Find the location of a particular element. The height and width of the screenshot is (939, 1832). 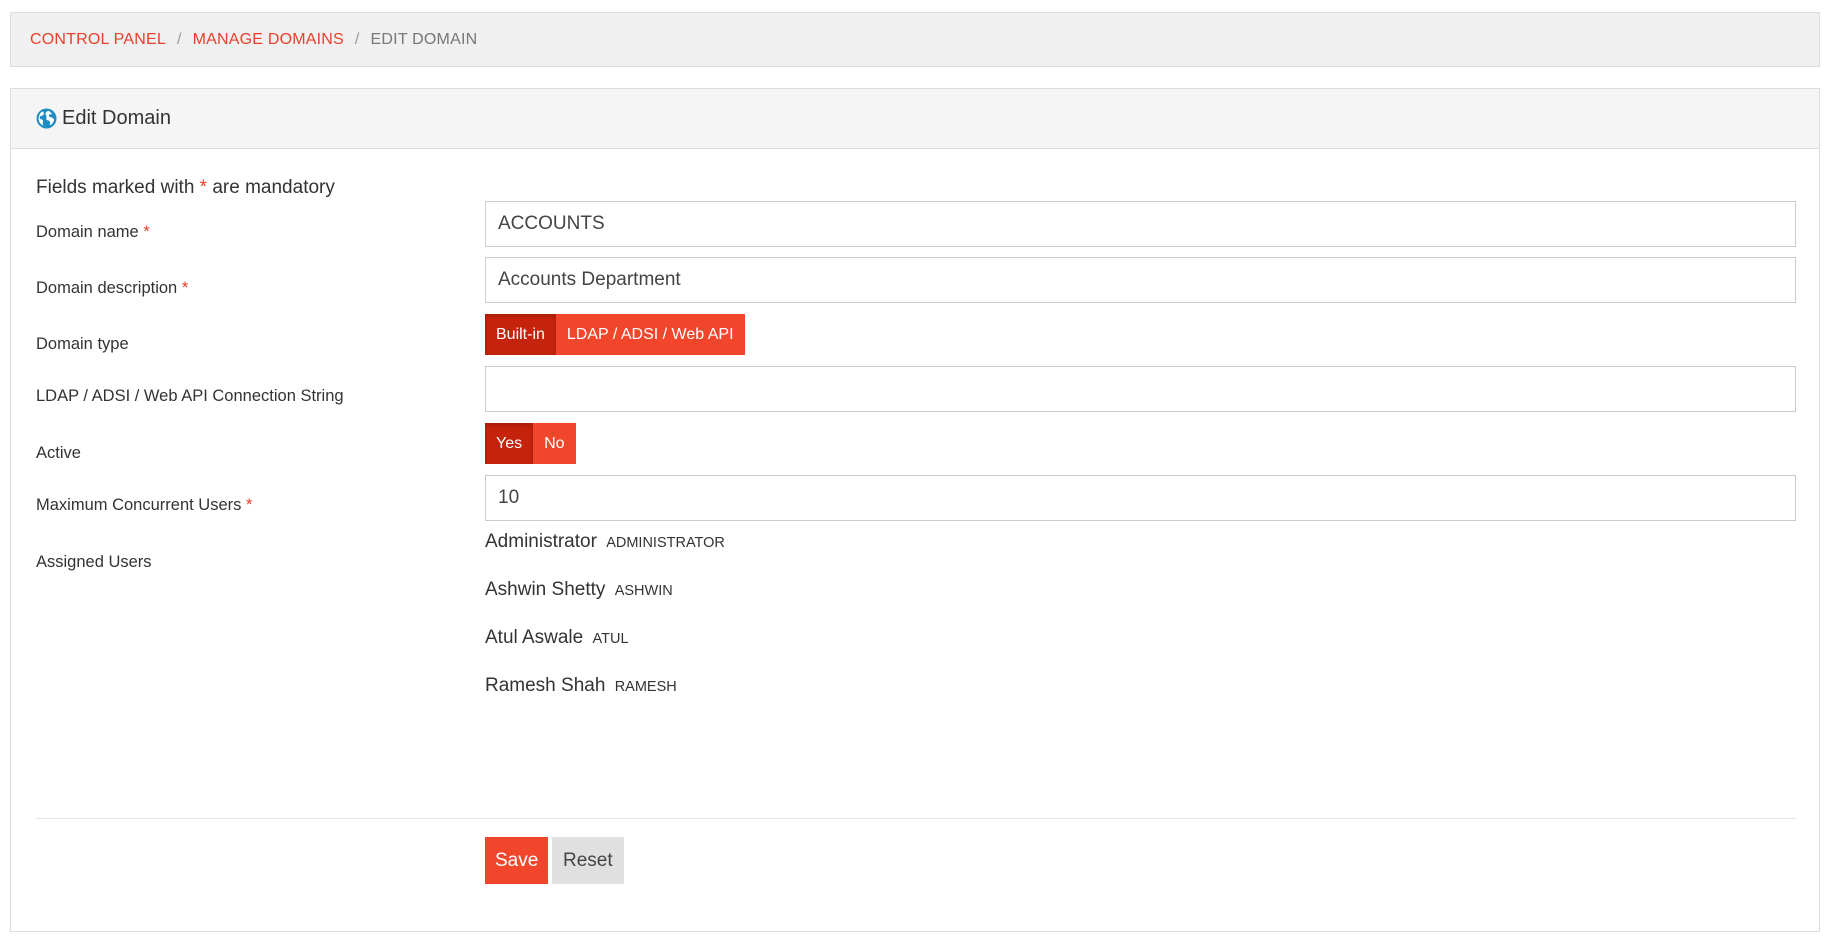

user-code: ATUL is located at coordinates (610, 639).